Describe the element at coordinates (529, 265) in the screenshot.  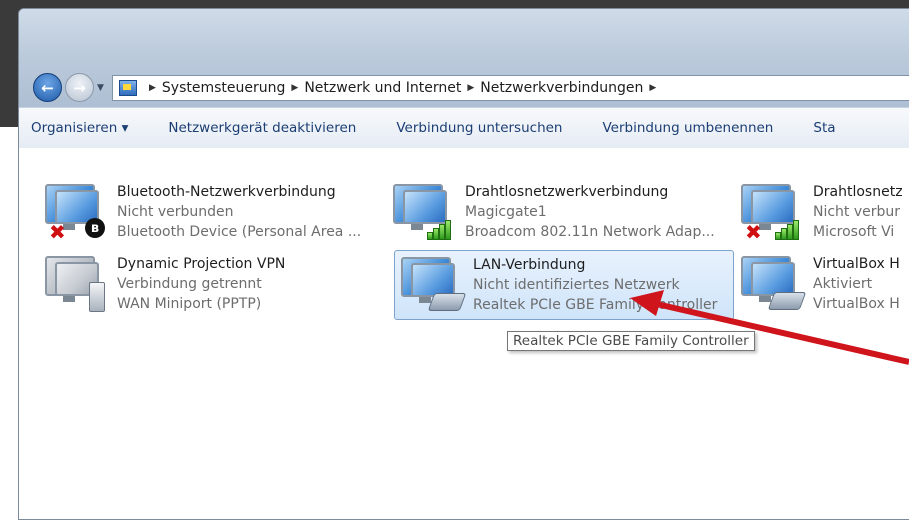
I see `connection-name: LAN-Verbindung` at that location.